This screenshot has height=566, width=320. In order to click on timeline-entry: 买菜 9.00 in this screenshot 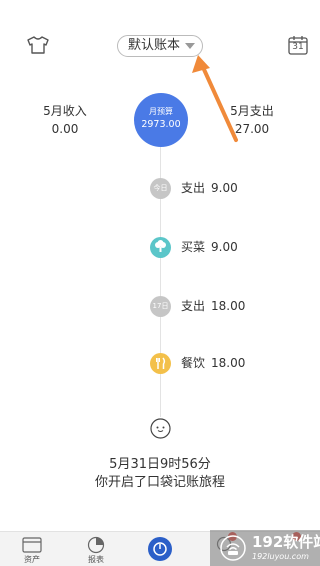, I will do `click(160, 248)`.